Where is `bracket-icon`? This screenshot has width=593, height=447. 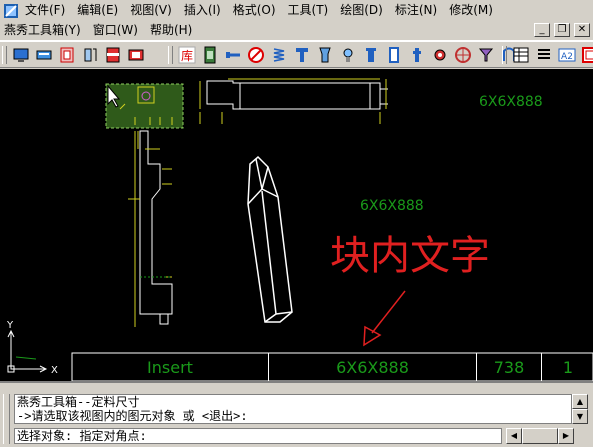 bracket-icon is located at coordinates (89, 55).